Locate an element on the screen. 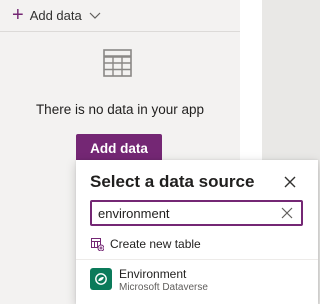 This screenshot has width=320, height=304. add-data-button: Add data is located at coordinates (119, 148).